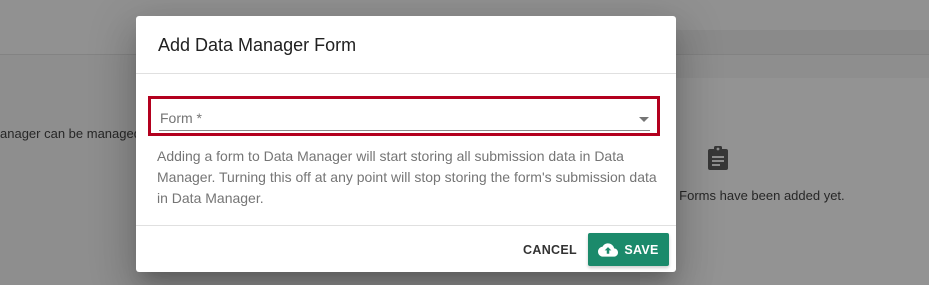 Image resolution: width=929 pixels, height=285 pixels. What do you see at coordinates (406, 225) in the screenshot?
I see `dialog-footer-divider` at bounding box center [406, 225].